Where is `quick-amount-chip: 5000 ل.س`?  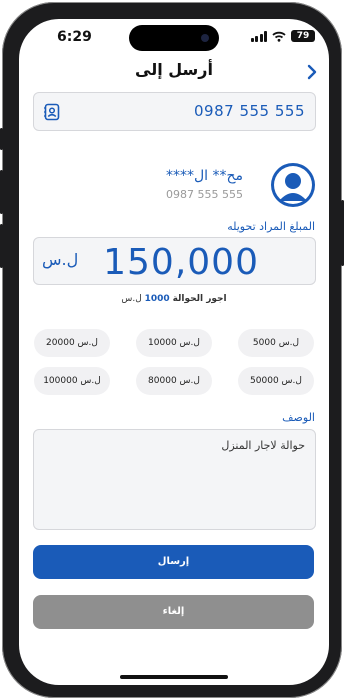
quick-amount-chip: 5000 ل.س is located at coordinates (276, 343).